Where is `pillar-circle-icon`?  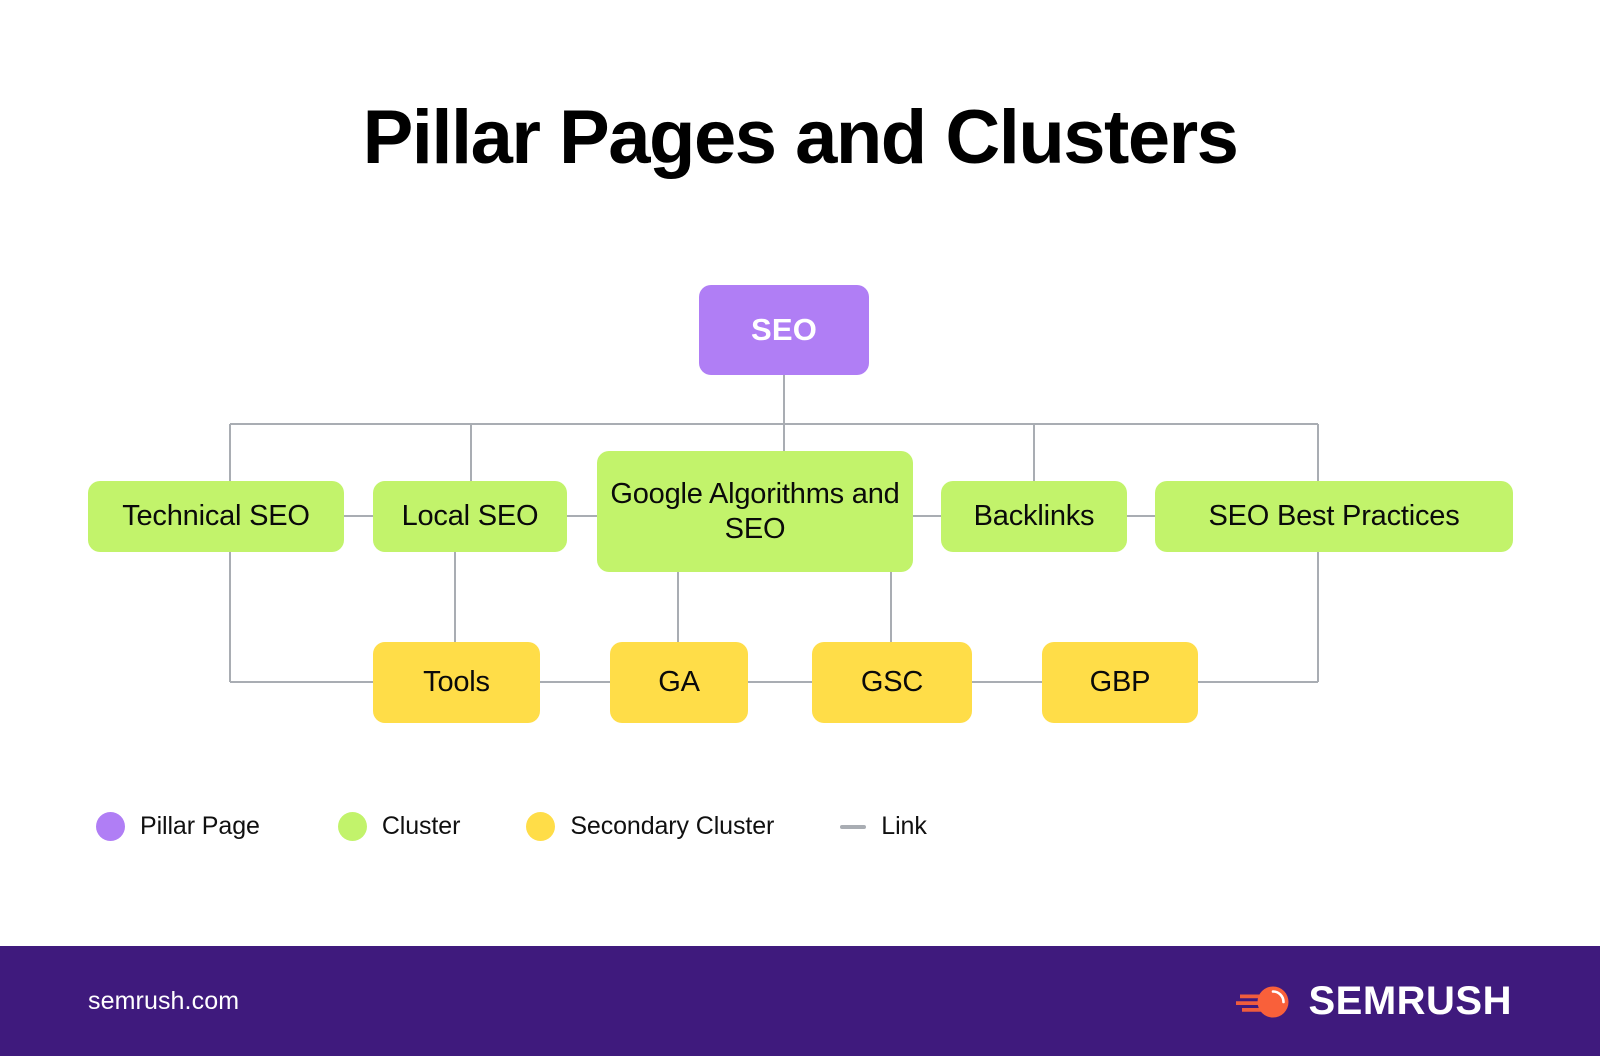
pillar-circle-icon is located at coordinates (110, 826).